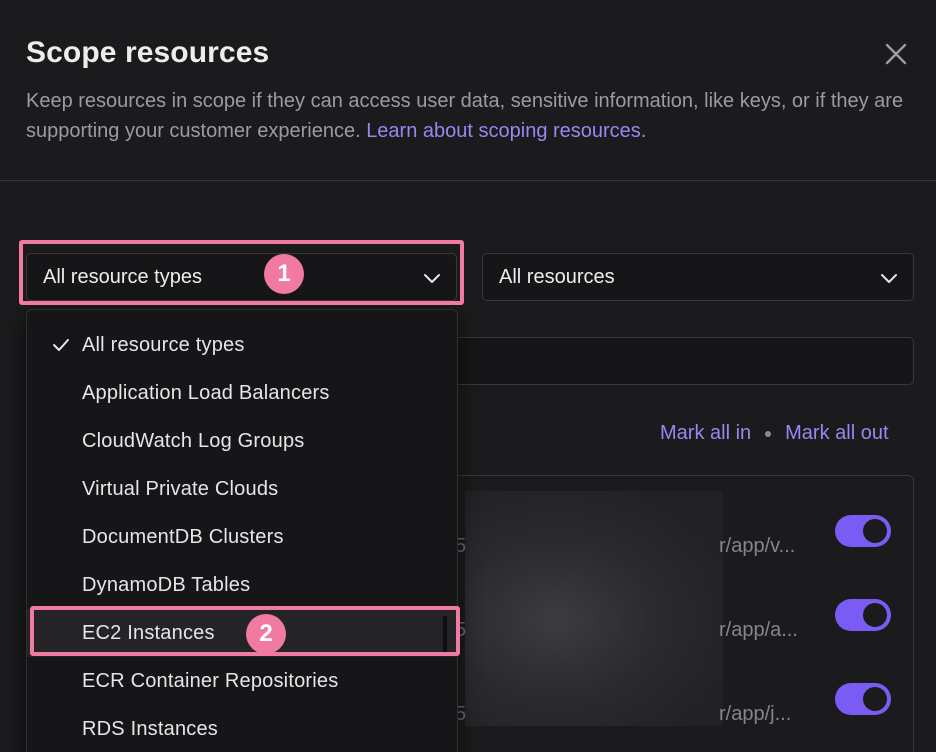 The image size is (936, 752). I want to click on dropdown-option-label: DocumentDB Clusters, so click(183, 536).